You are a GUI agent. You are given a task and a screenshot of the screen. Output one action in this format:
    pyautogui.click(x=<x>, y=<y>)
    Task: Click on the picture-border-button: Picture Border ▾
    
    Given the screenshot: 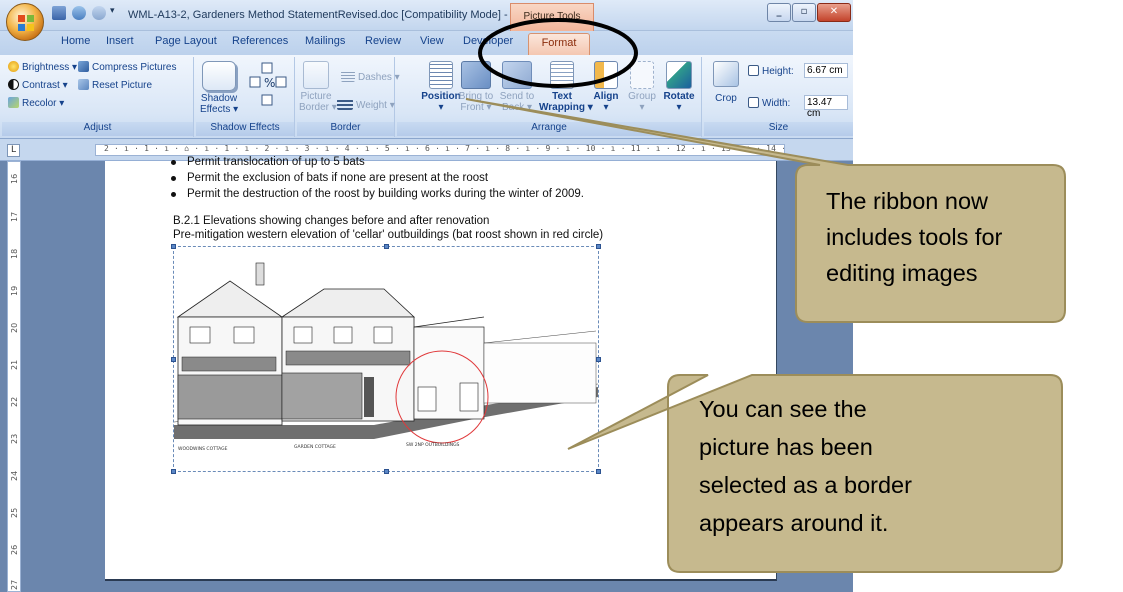 What is the action you would take?
    pyautogui.click(x=318, y=87)
    